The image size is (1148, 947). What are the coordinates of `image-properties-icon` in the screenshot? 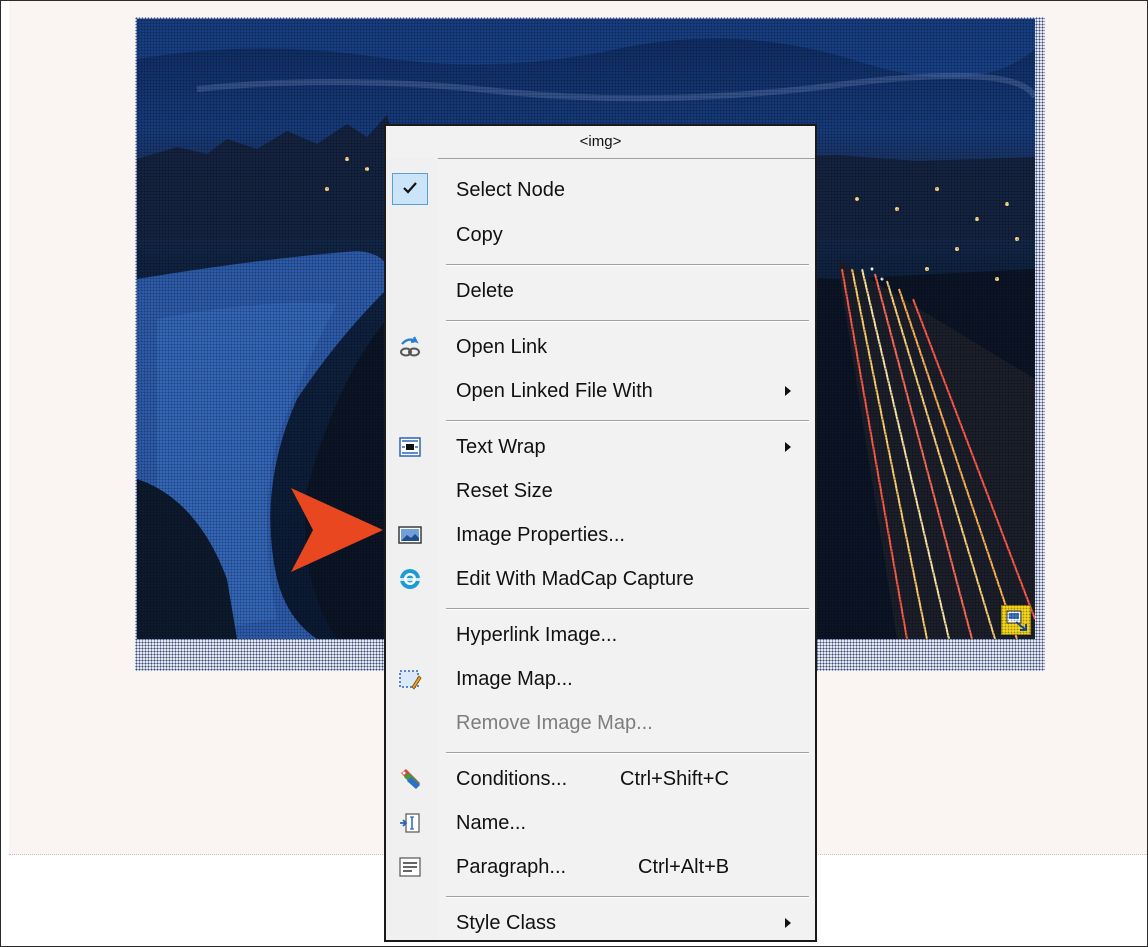 It's located at (410, 535).